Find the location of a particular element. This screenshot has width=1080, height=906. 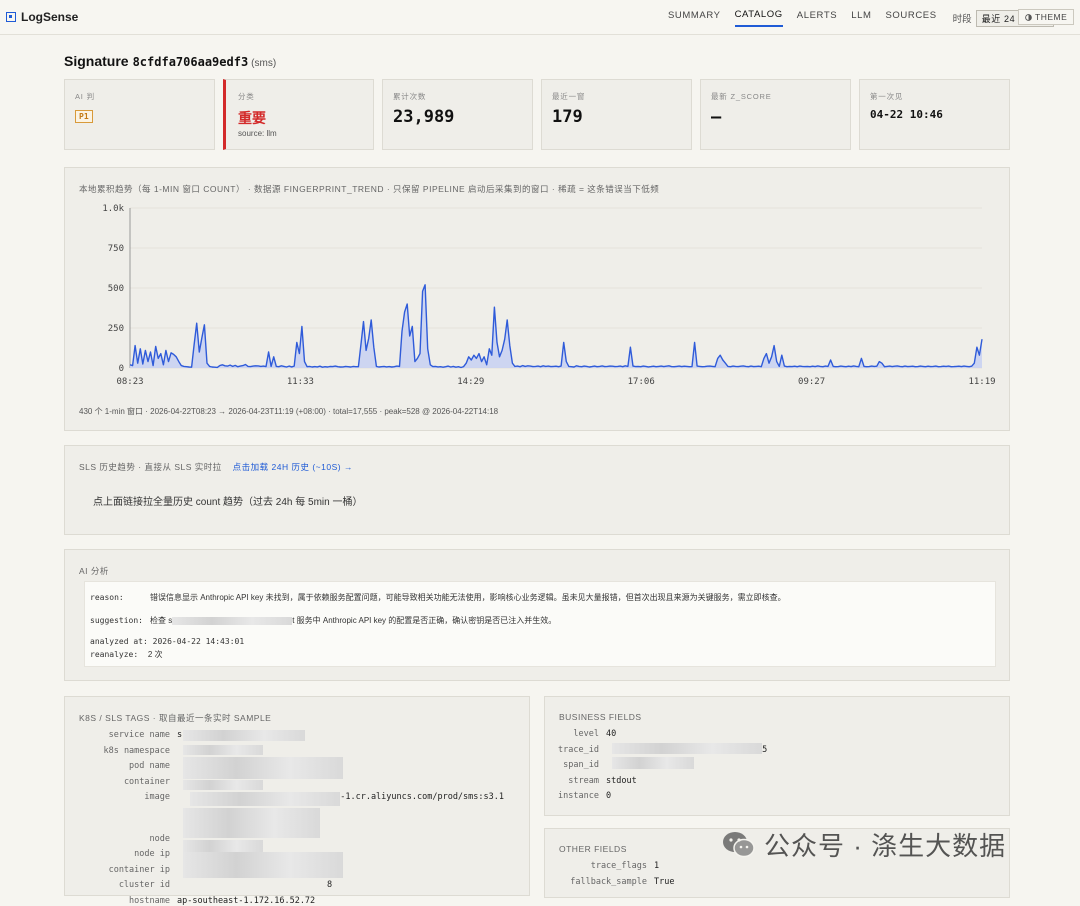

stat-value: 重要 is located at coordinates (252, 118).